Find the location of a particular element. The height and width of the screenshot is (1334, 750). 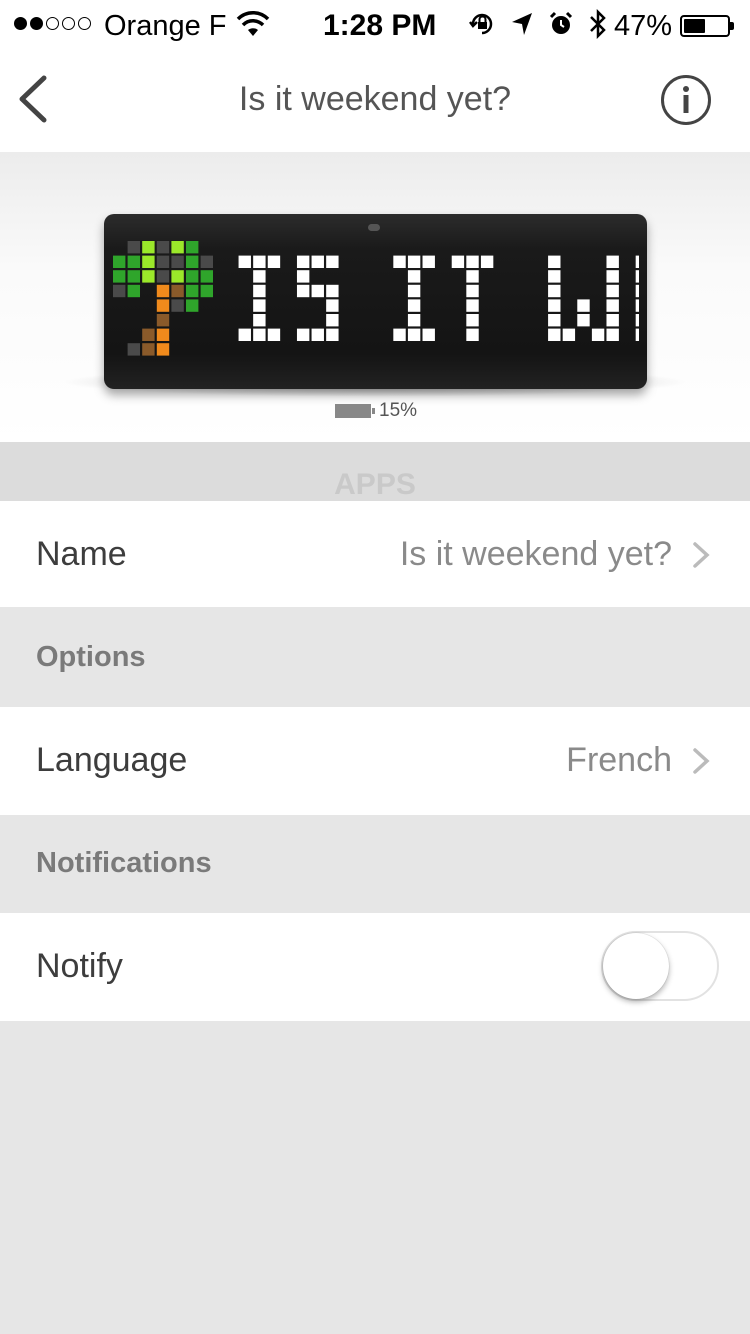

alarm-icon is located at coordinates (561, 26).